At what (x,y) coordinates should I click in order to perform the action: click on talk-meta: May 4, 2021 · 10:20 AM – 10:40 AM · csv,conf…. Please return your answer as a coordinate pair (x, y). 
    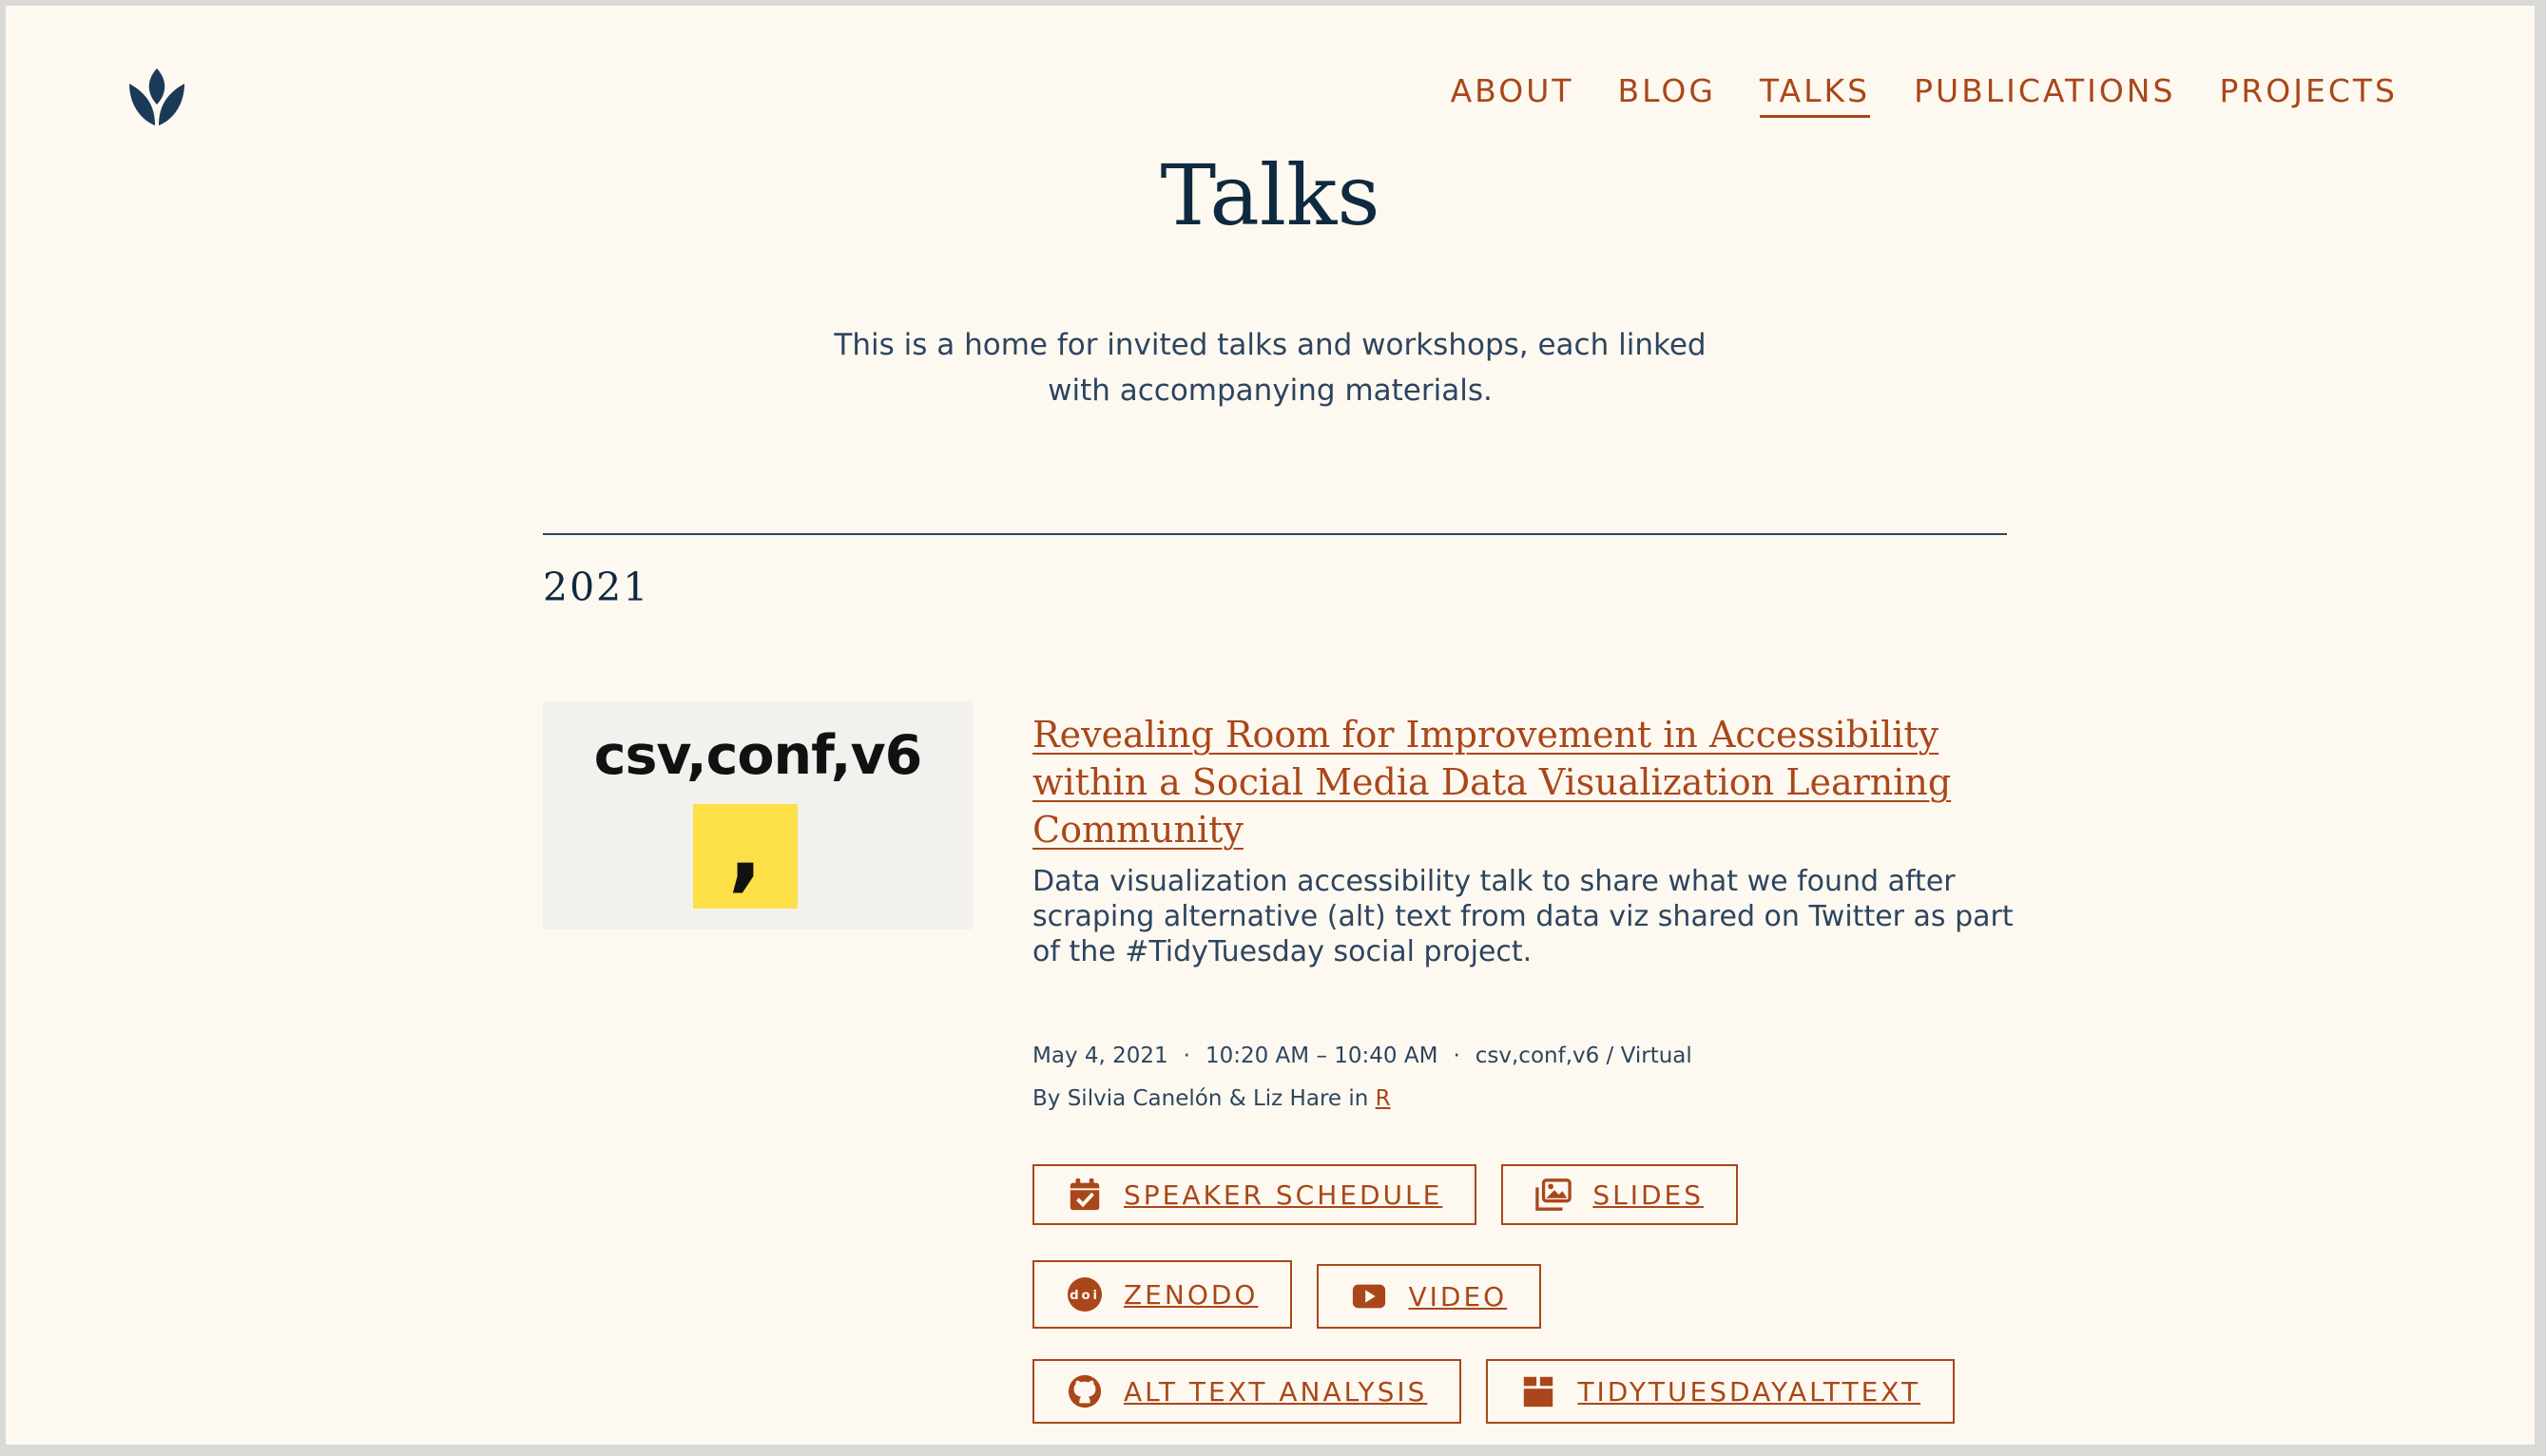
    Looking at the image, I should click on (1362, 1056).